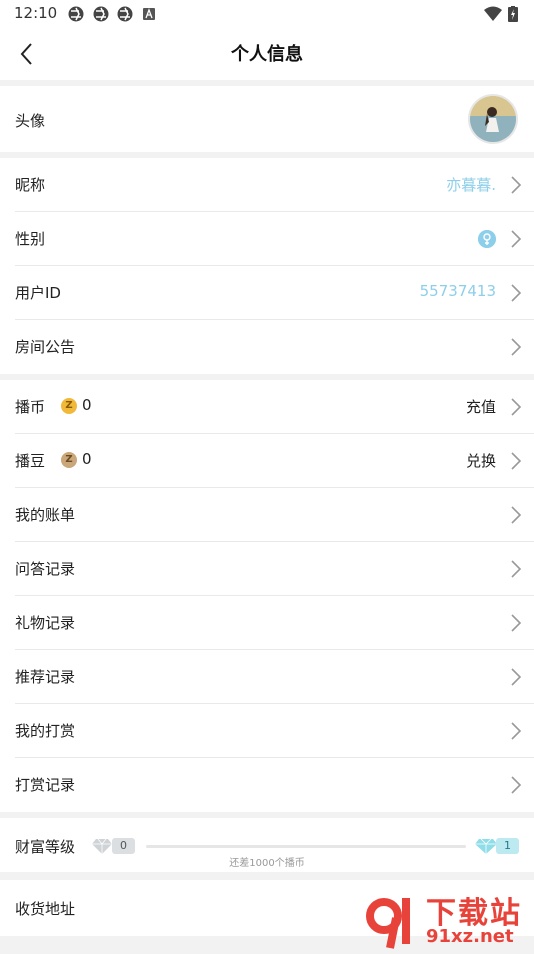  I want to click on user-id-label: 用户ID, so click(38, 293).